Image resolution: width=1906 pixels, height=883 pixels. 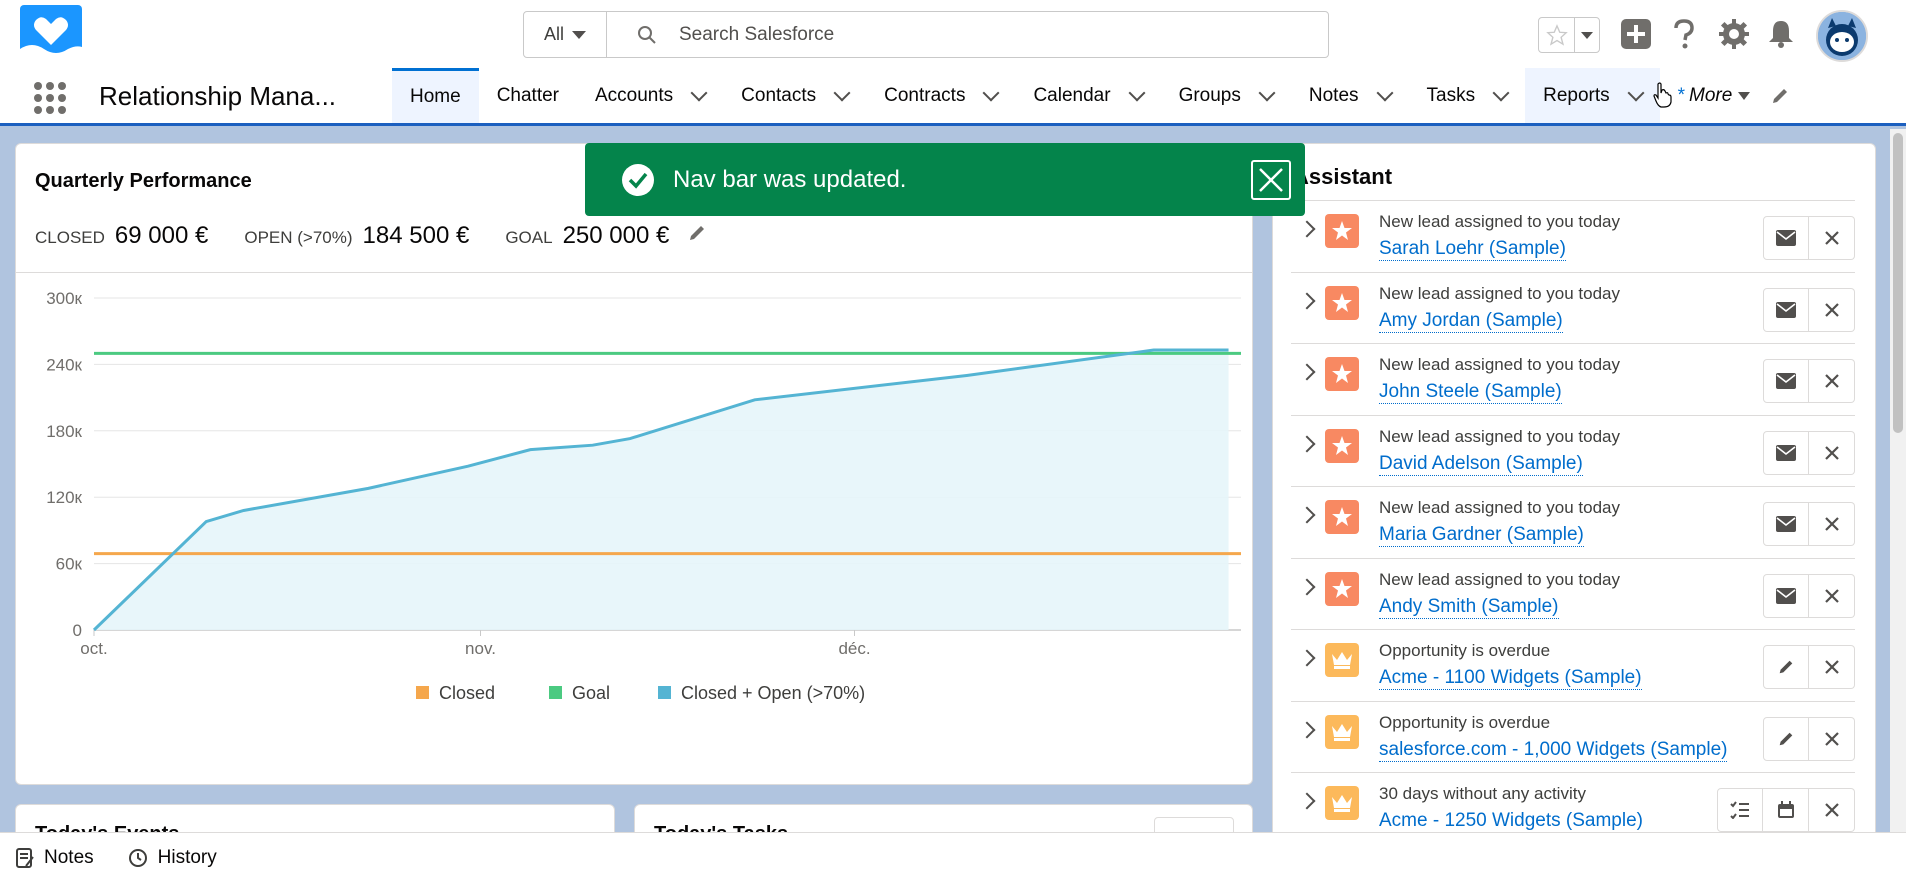 What do you see at coordinates (467, 693) in the screenshot?
I see `legend-label: Closed` at bounding box center [467, 693].